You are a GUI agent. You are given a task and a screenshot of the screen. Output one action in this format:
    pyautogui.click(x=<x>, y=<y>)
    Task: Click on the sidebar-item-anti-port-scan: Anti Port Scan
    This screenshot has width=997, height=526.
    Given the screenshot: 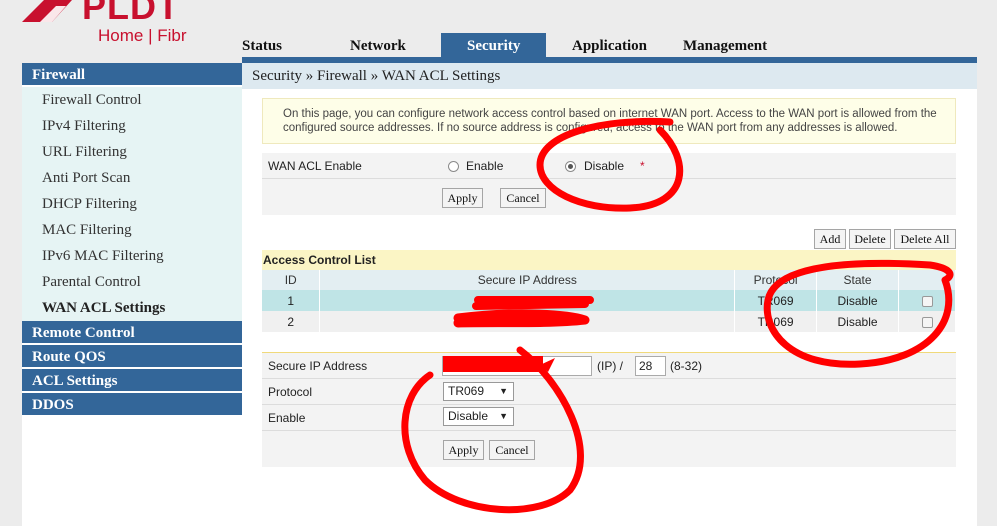 What is the action you would take?
    pyautogui.click(x=132, y=178)
    